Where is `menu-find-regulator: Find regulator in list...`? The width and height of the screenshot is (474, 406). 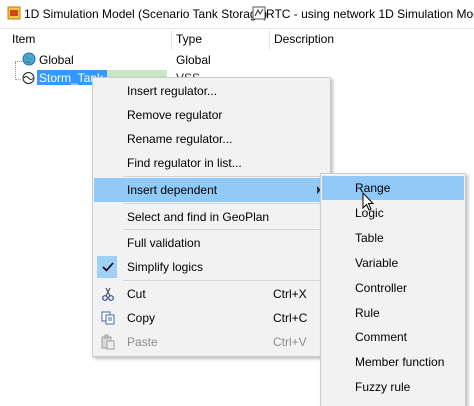
menu-find-regulator: Find regulator in list... is located at coordinates (211, 163).